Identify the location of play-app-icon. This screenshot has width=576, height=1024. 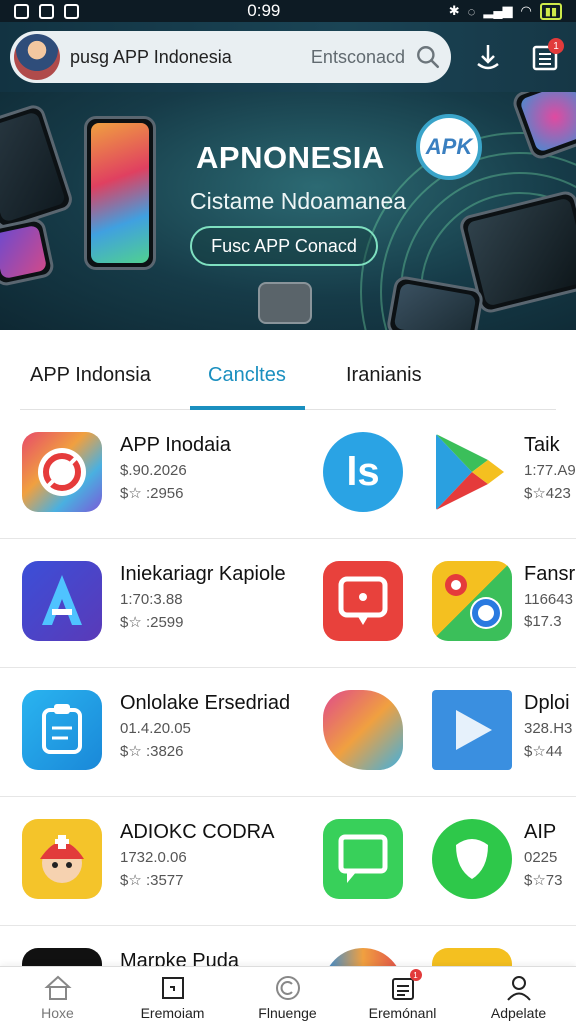
(472, 730).